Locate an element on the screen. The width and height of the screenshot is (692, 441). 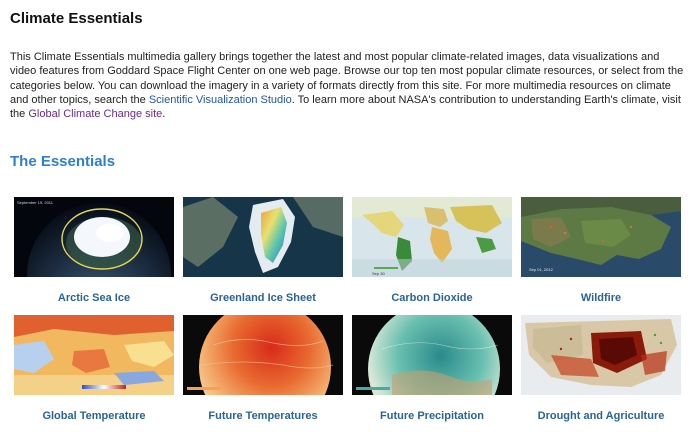
wildfire-link: Wildfire is located at coordinates (601, 298).